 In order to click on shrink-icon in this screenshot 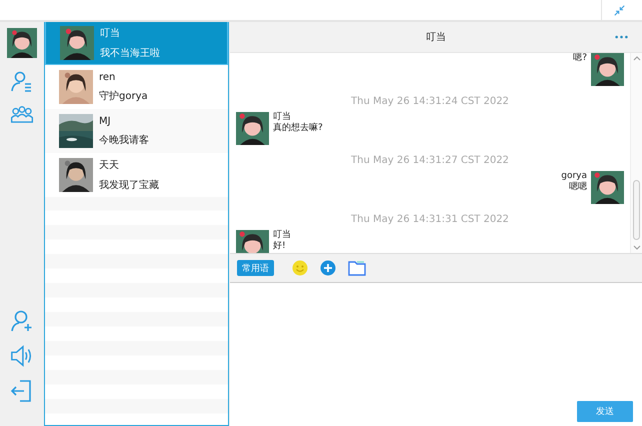, I will do `click(619, 10)`.